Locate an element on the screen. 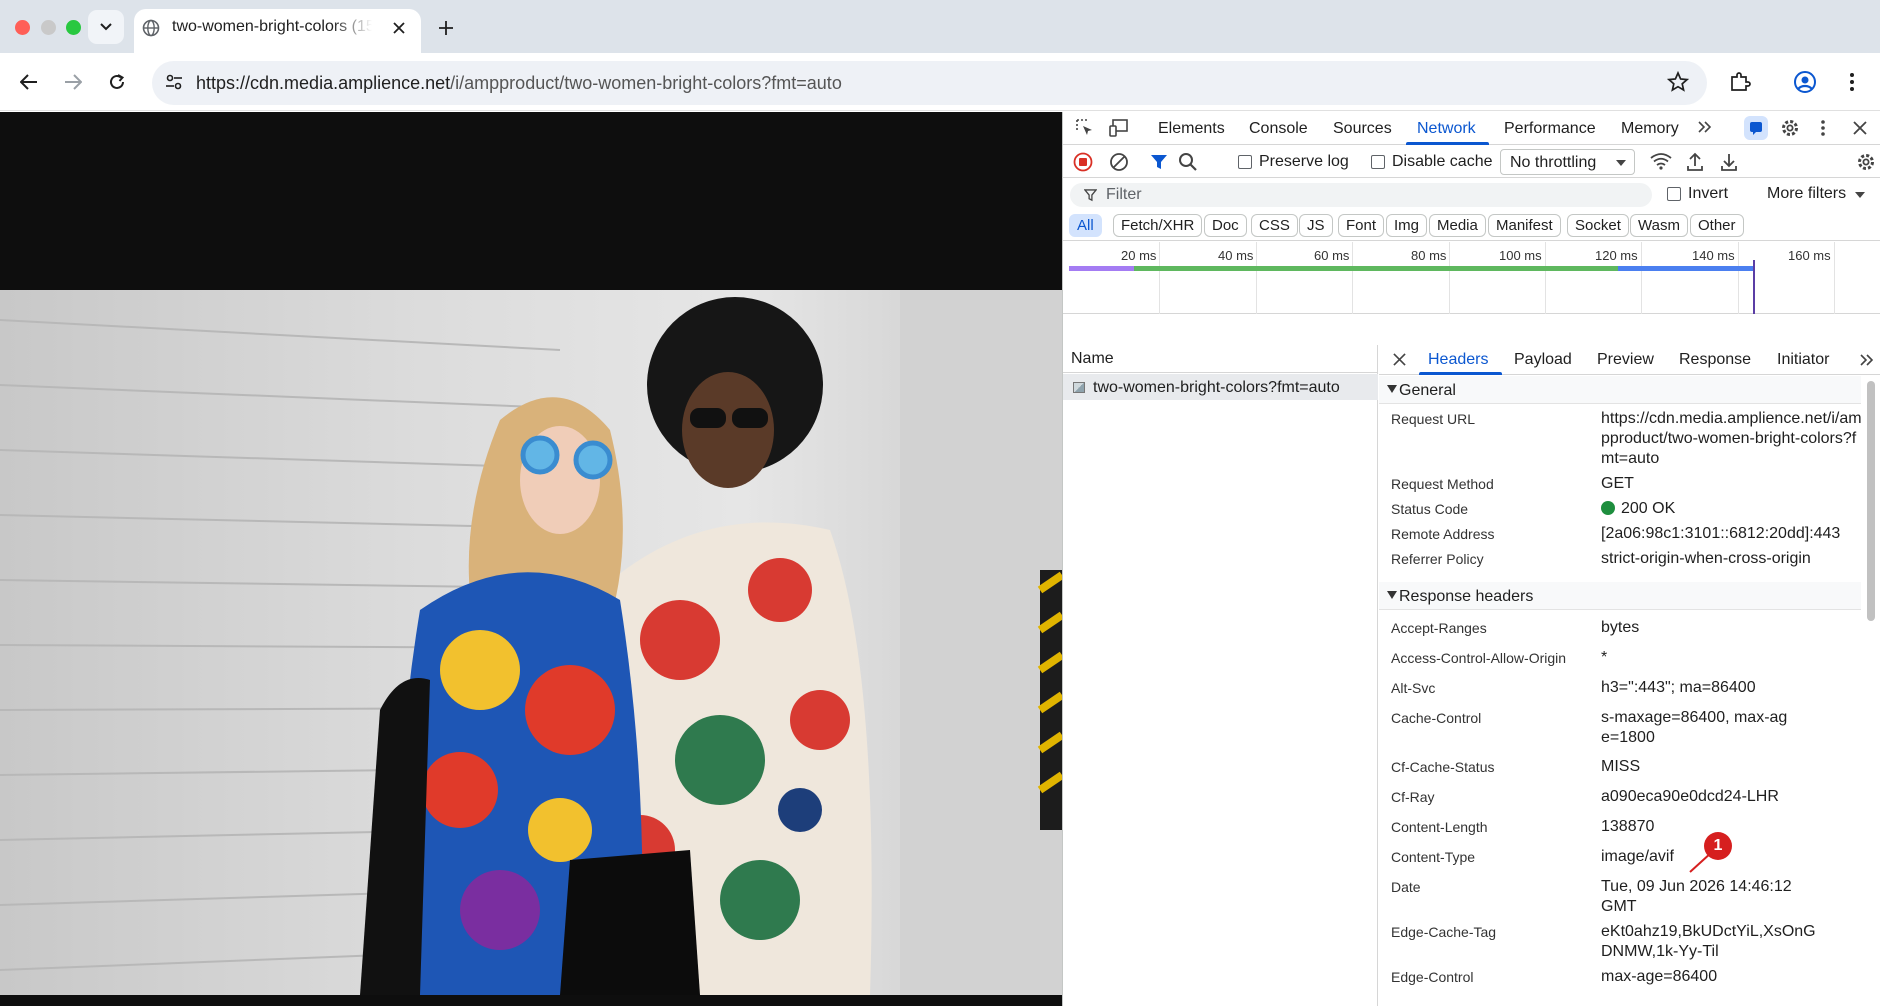 The image size is (1880, 1006). record-stop-icon is located at coordinates (1083, 162).